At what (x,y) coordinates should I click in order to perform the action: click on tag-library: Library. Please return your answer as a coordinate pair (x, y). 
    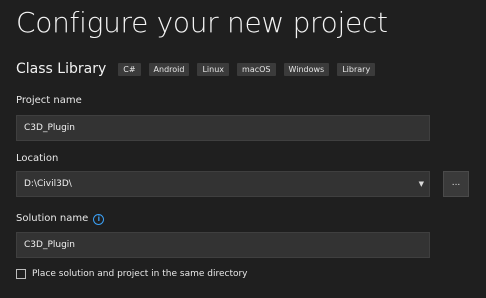
    Looking at the image, I should click on (356, 69).